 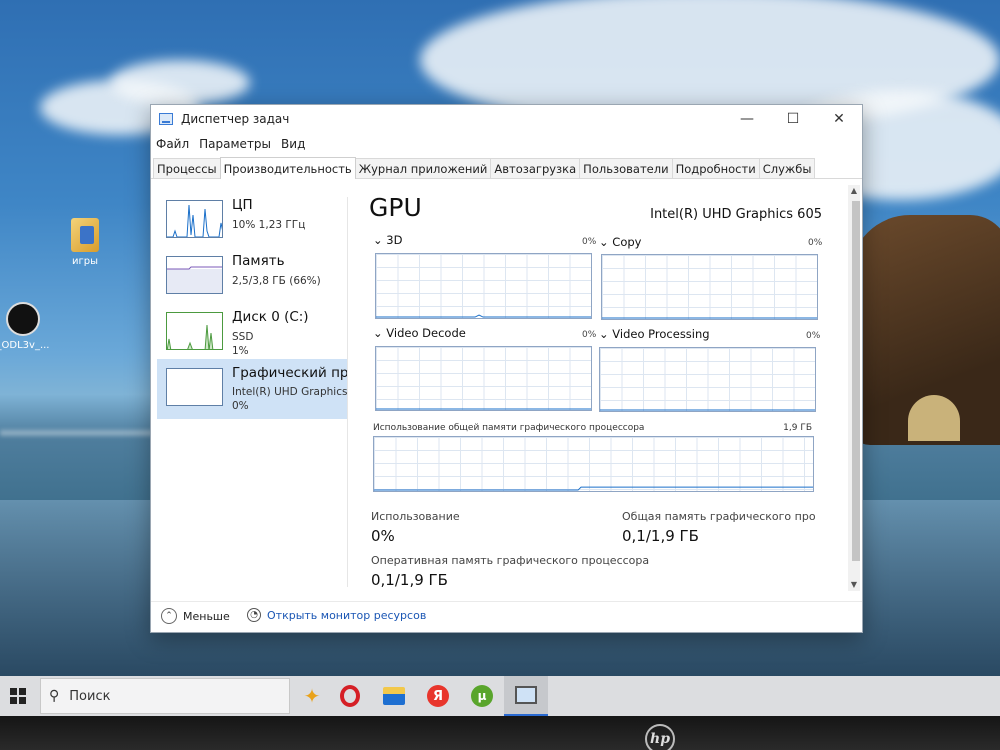 I want to click on pane-divider, so click(x=347, y=392).